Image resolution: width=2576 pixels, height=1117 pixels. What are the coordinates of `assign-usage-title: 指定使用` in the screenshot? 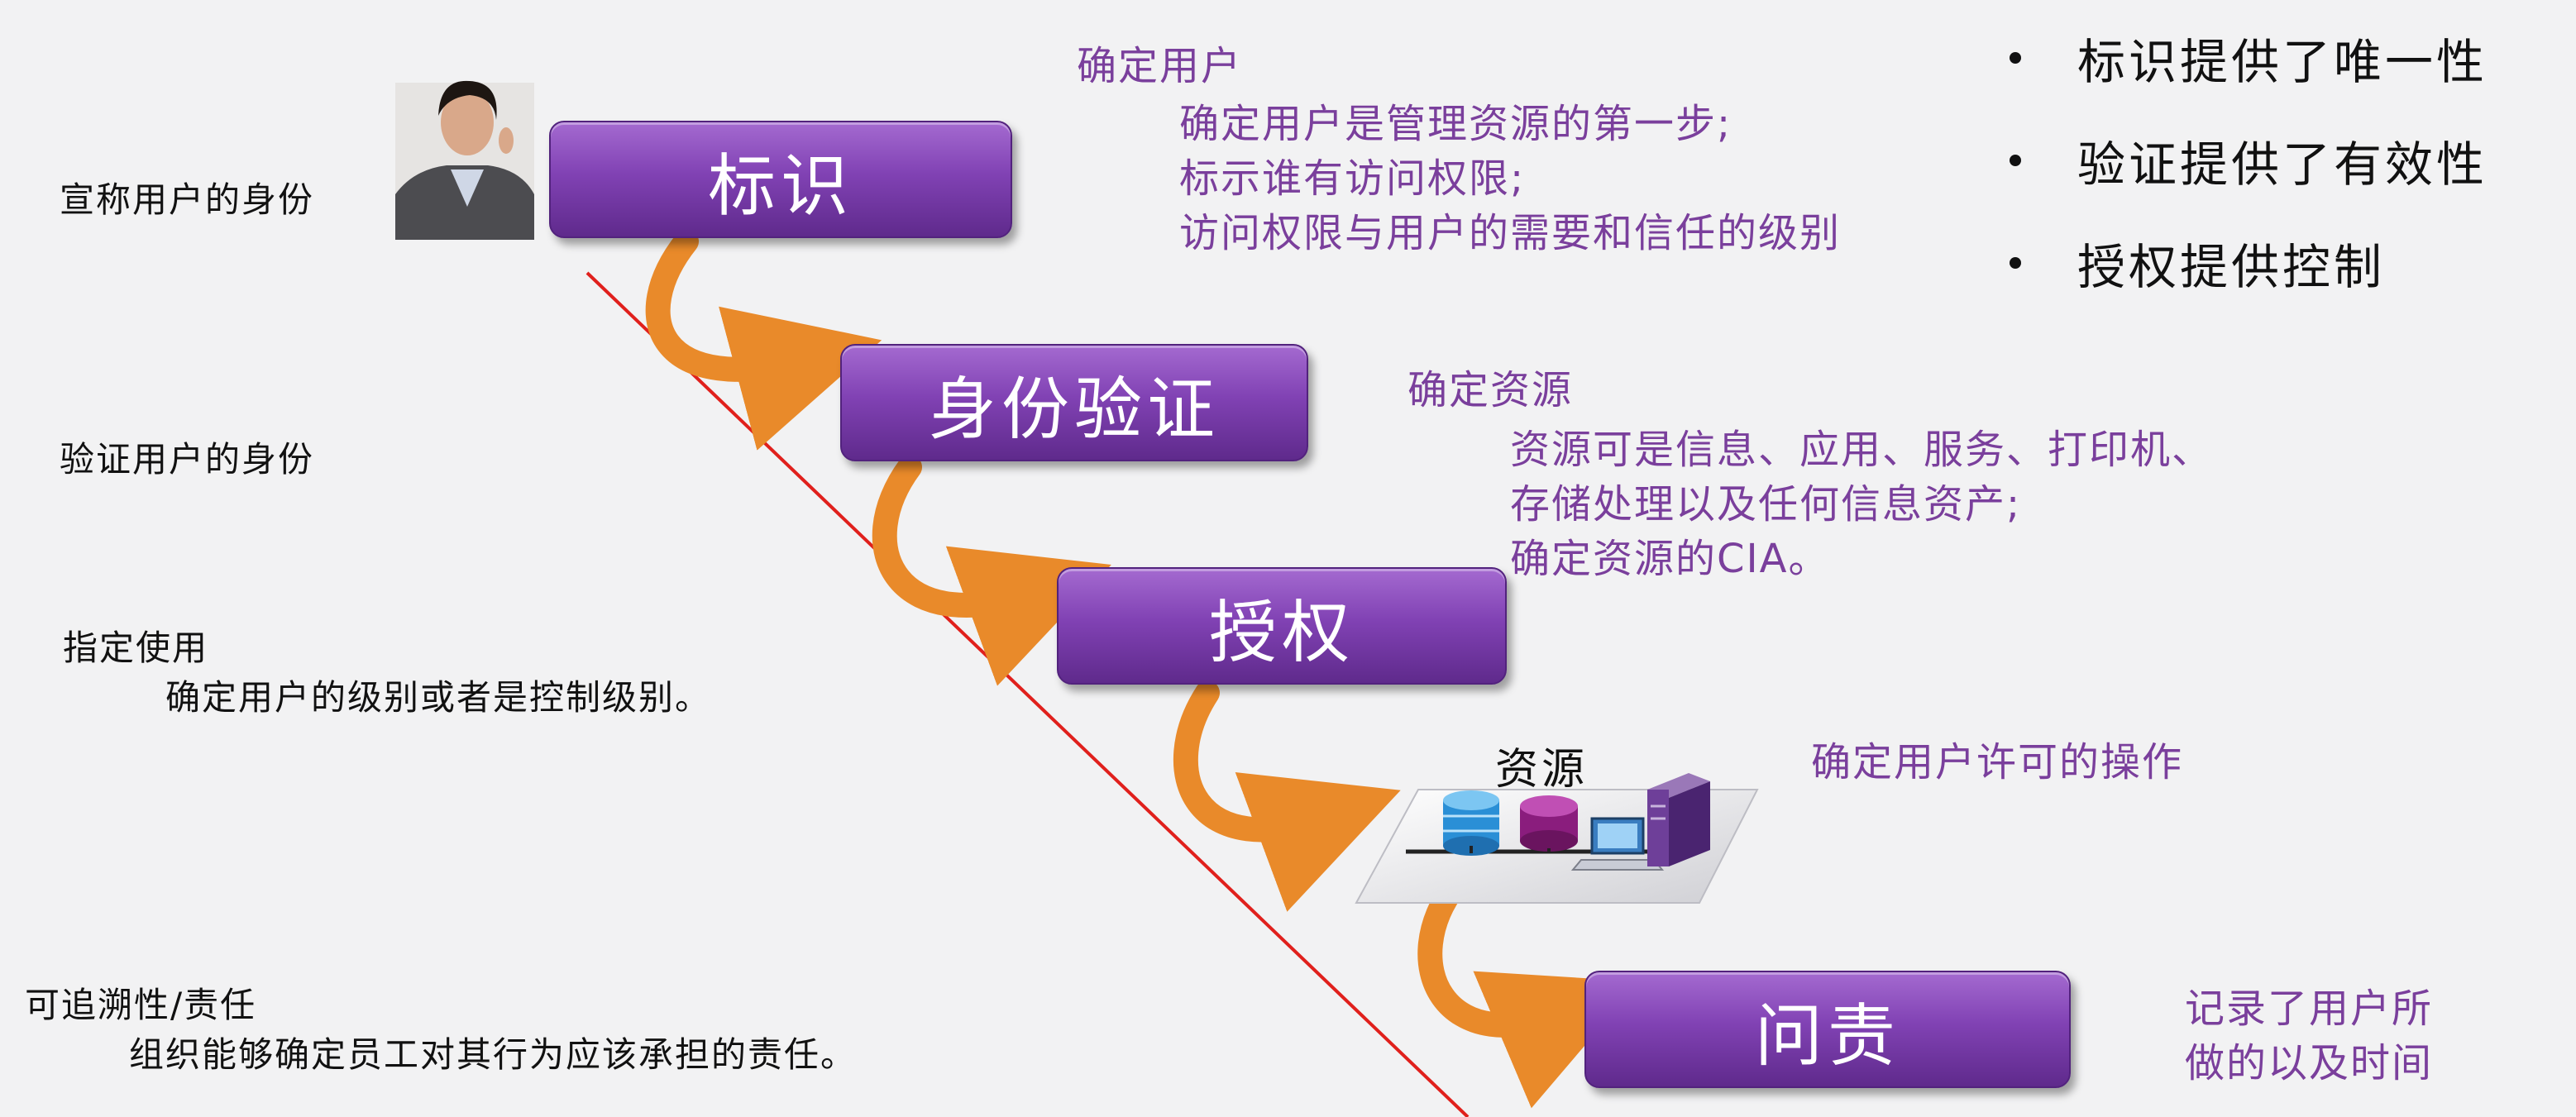 It's located at (136, 648).